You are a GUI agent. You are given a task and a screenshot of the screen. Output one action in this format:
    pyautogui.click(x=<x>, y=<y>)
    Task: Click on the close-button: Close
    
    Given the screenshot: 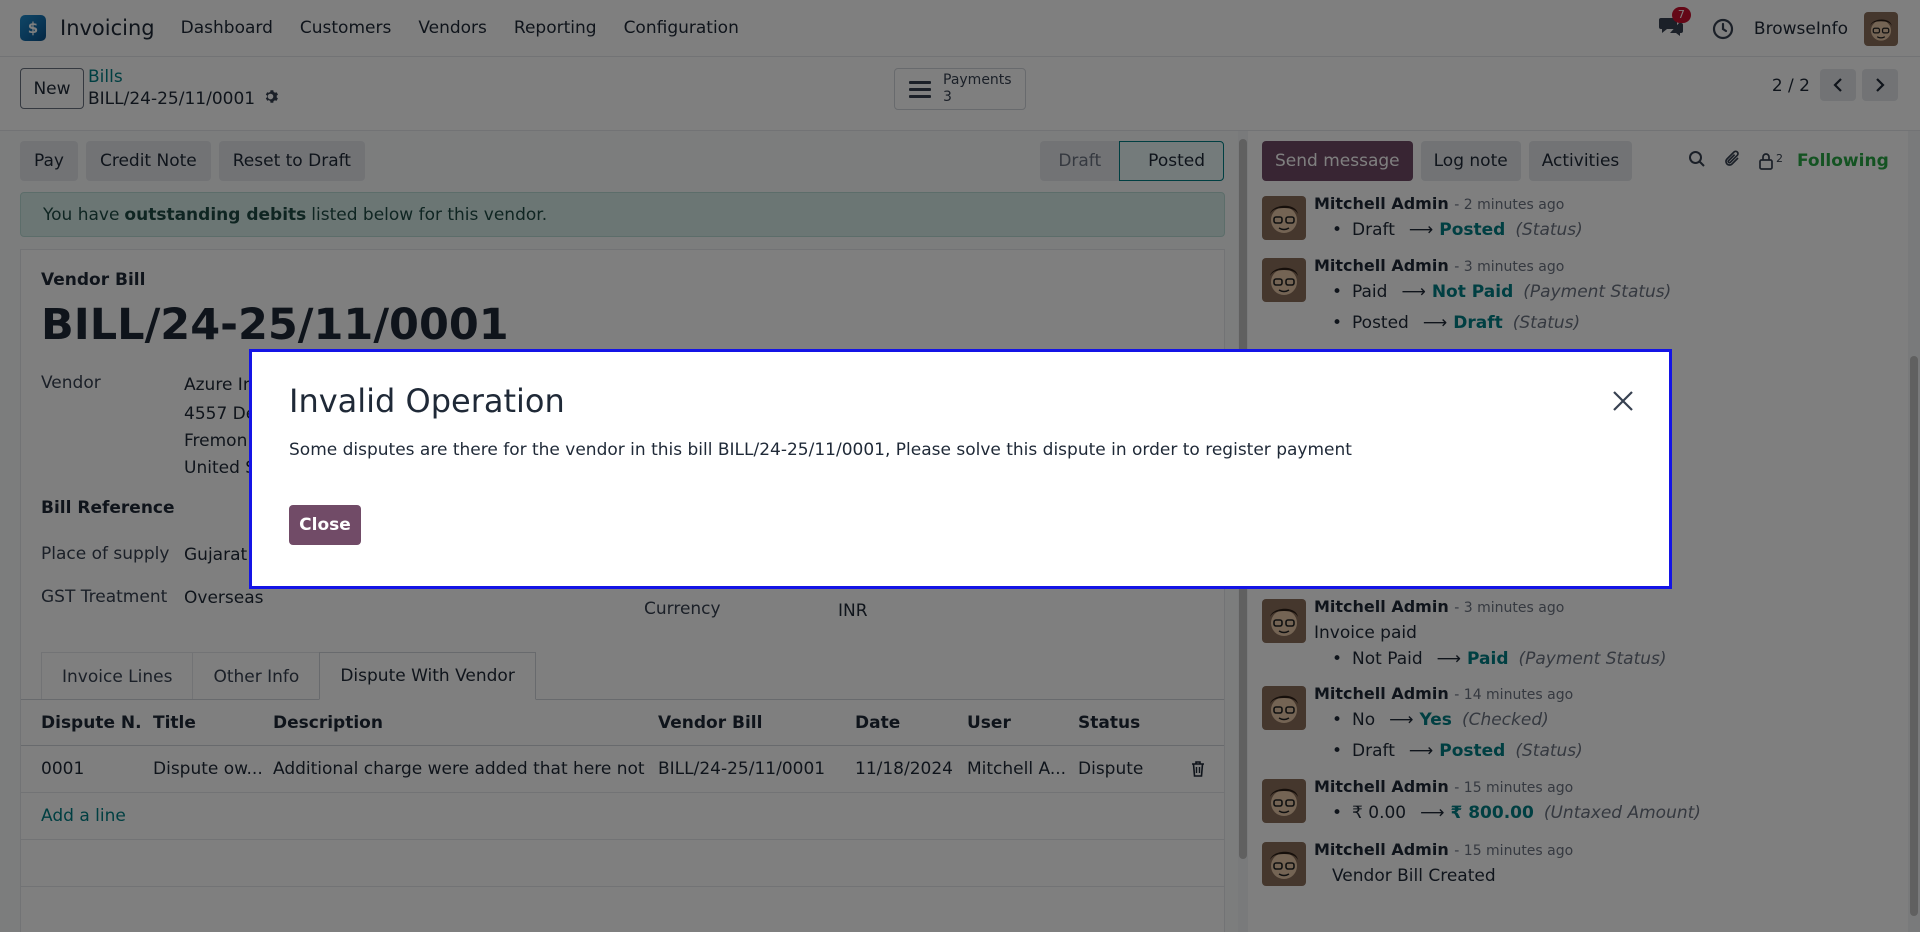 What is the action you would take?
    pyautogui.click(x=325, y=525)
    